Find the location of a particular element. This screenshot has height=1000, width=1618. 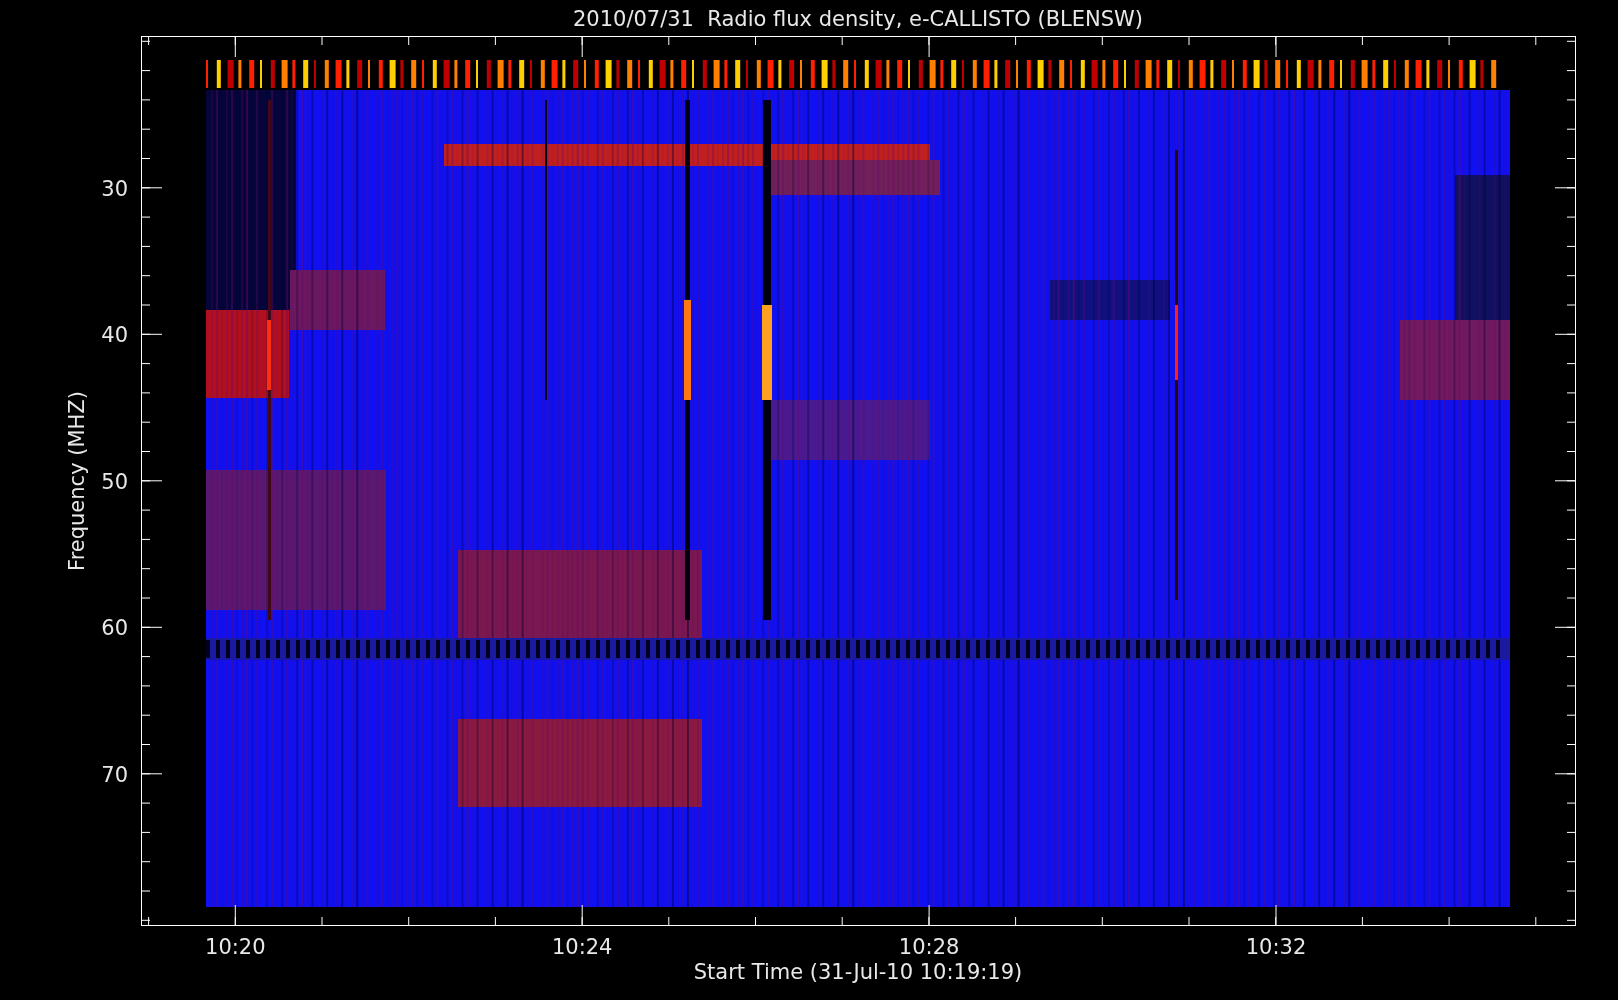

x-tick-label: 10:28 is located at coordinates (929, 947).